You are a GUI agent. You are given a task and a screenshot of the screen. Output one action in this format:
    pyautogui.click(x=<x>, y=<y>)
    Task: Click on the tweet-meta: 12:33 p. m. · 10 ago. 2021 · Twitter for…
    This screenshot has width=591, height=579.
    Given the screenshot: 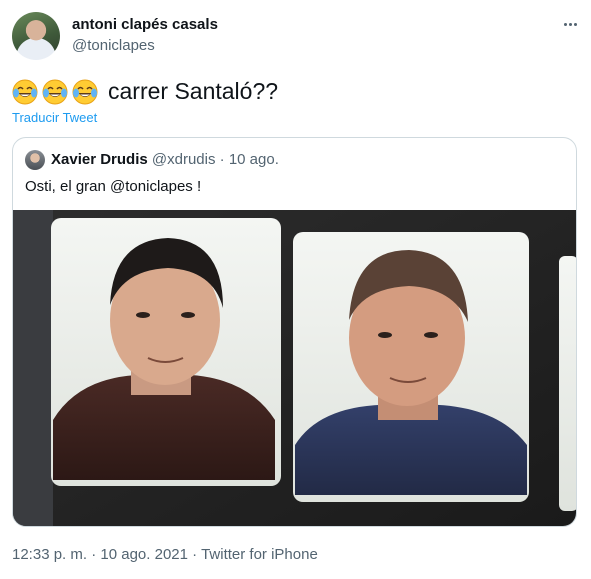 What is the action you would take?
    pyautogui.click(x=165, y=554)
    